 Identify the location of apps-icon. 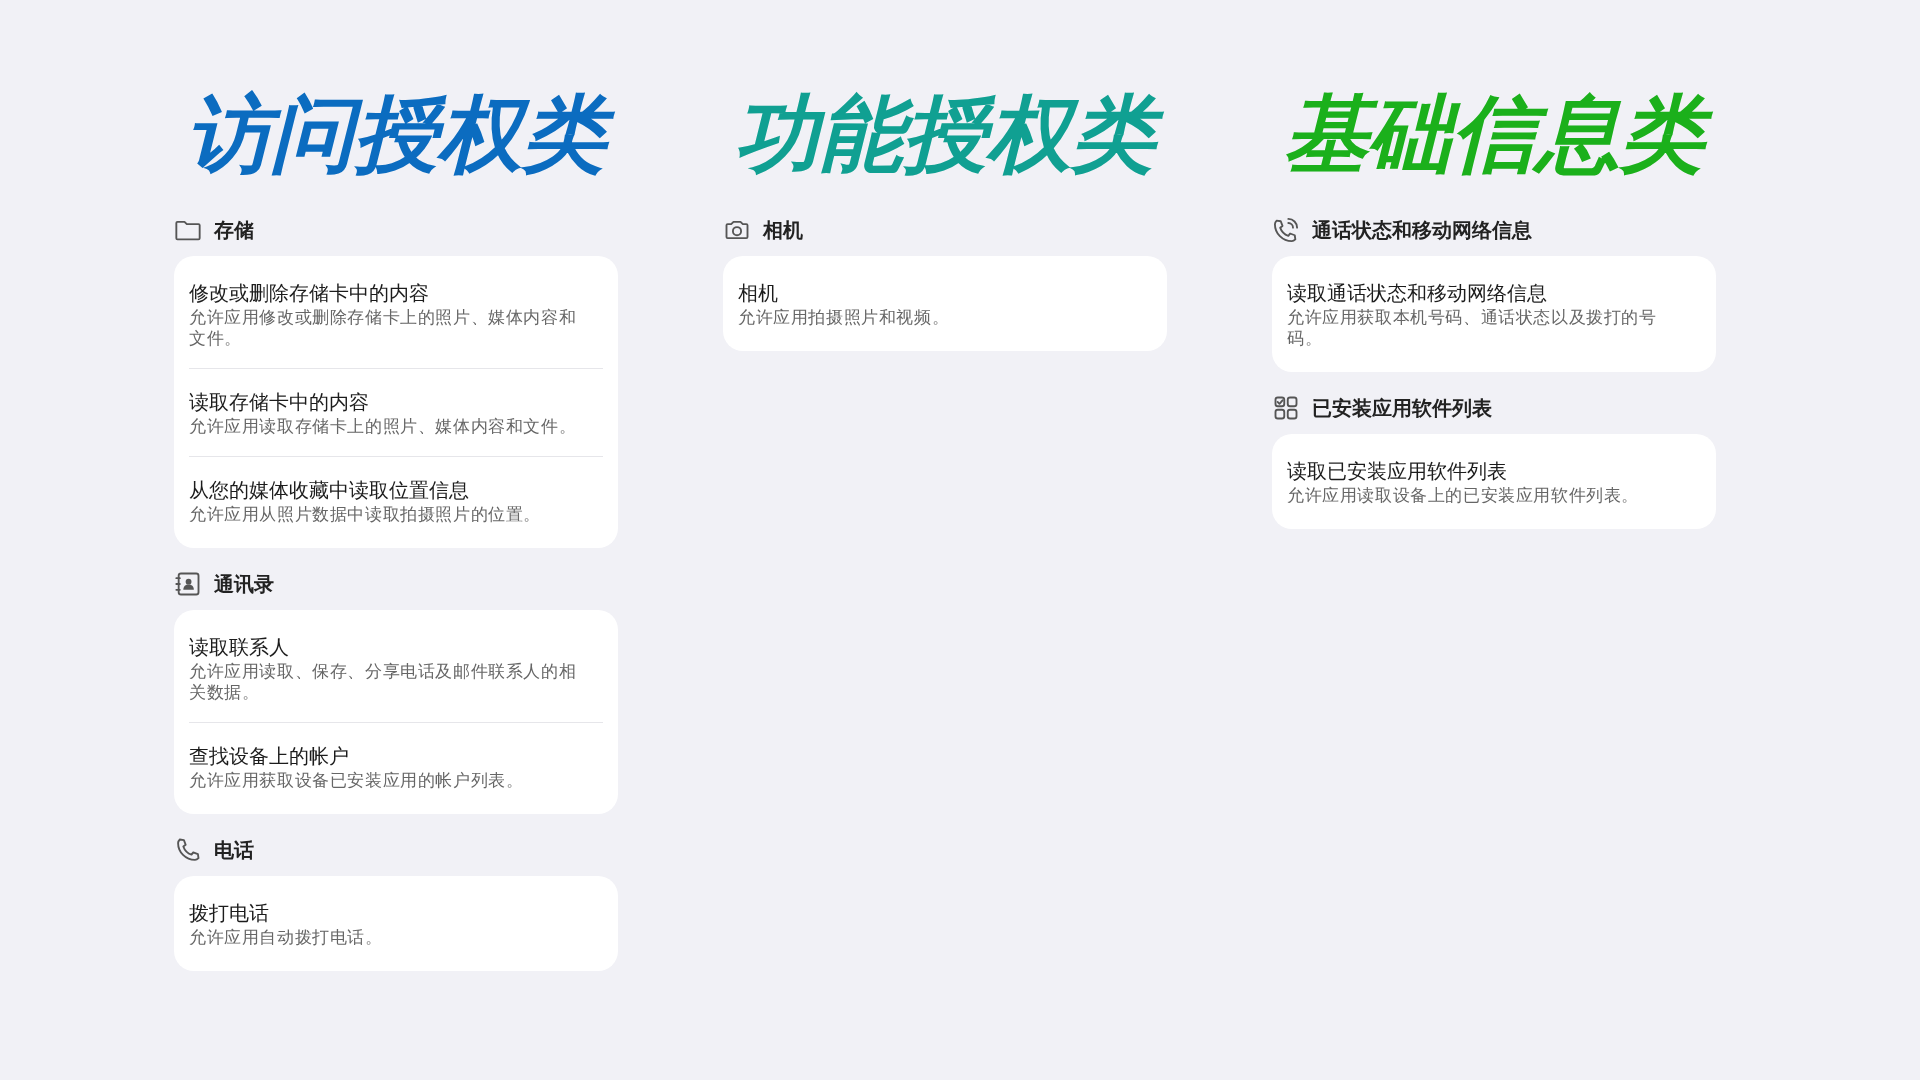
(1286, 408).